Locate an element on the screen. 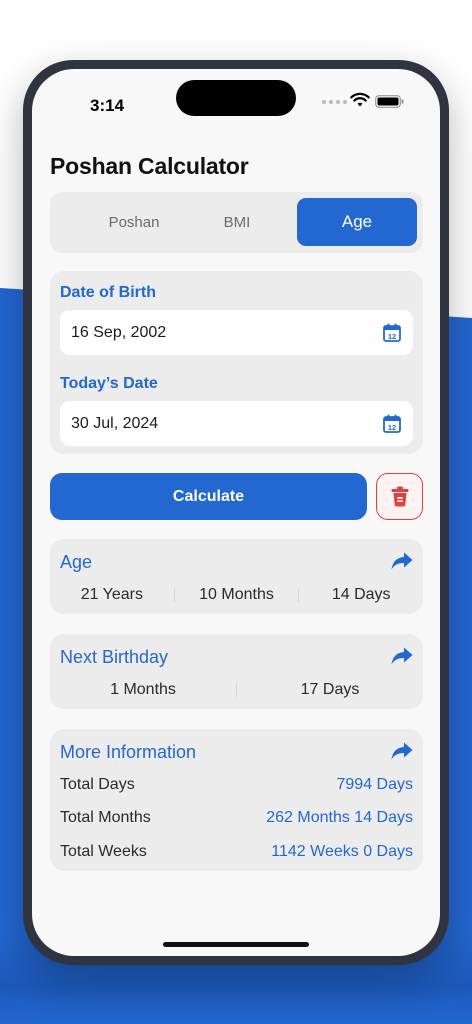 Image resolution: width=472 pixels, height=1024 pixels. tab-age: Age is located at coordinates (357, 222).